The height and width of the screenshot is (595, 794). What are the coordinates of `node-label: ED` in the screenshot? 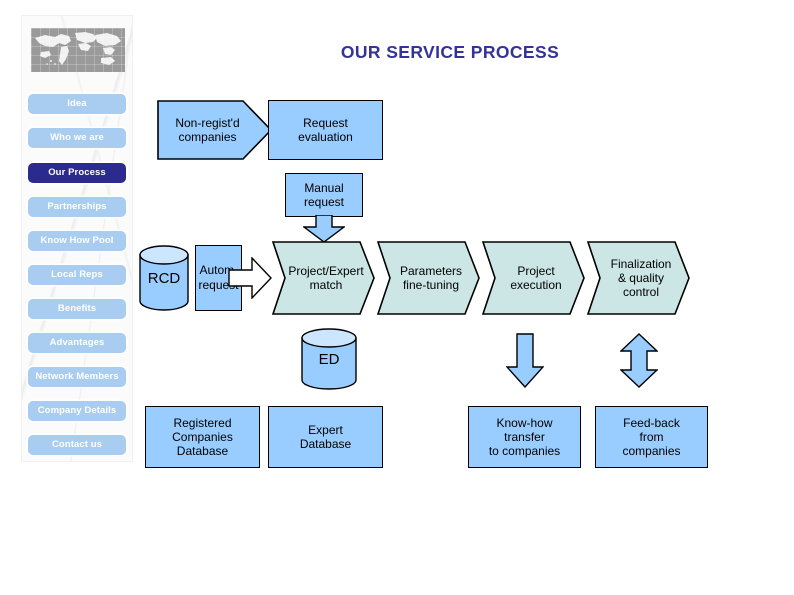 It's located at (329, 359).